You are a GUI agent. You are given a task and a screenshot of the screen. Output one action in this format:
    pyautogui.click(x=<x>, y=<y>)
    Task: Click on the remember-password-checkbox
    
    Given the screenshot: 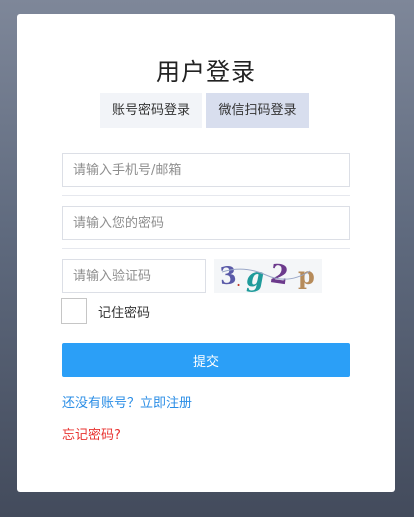 What is the action you would take?
    pyautogui.click(x=74, y=311)
    